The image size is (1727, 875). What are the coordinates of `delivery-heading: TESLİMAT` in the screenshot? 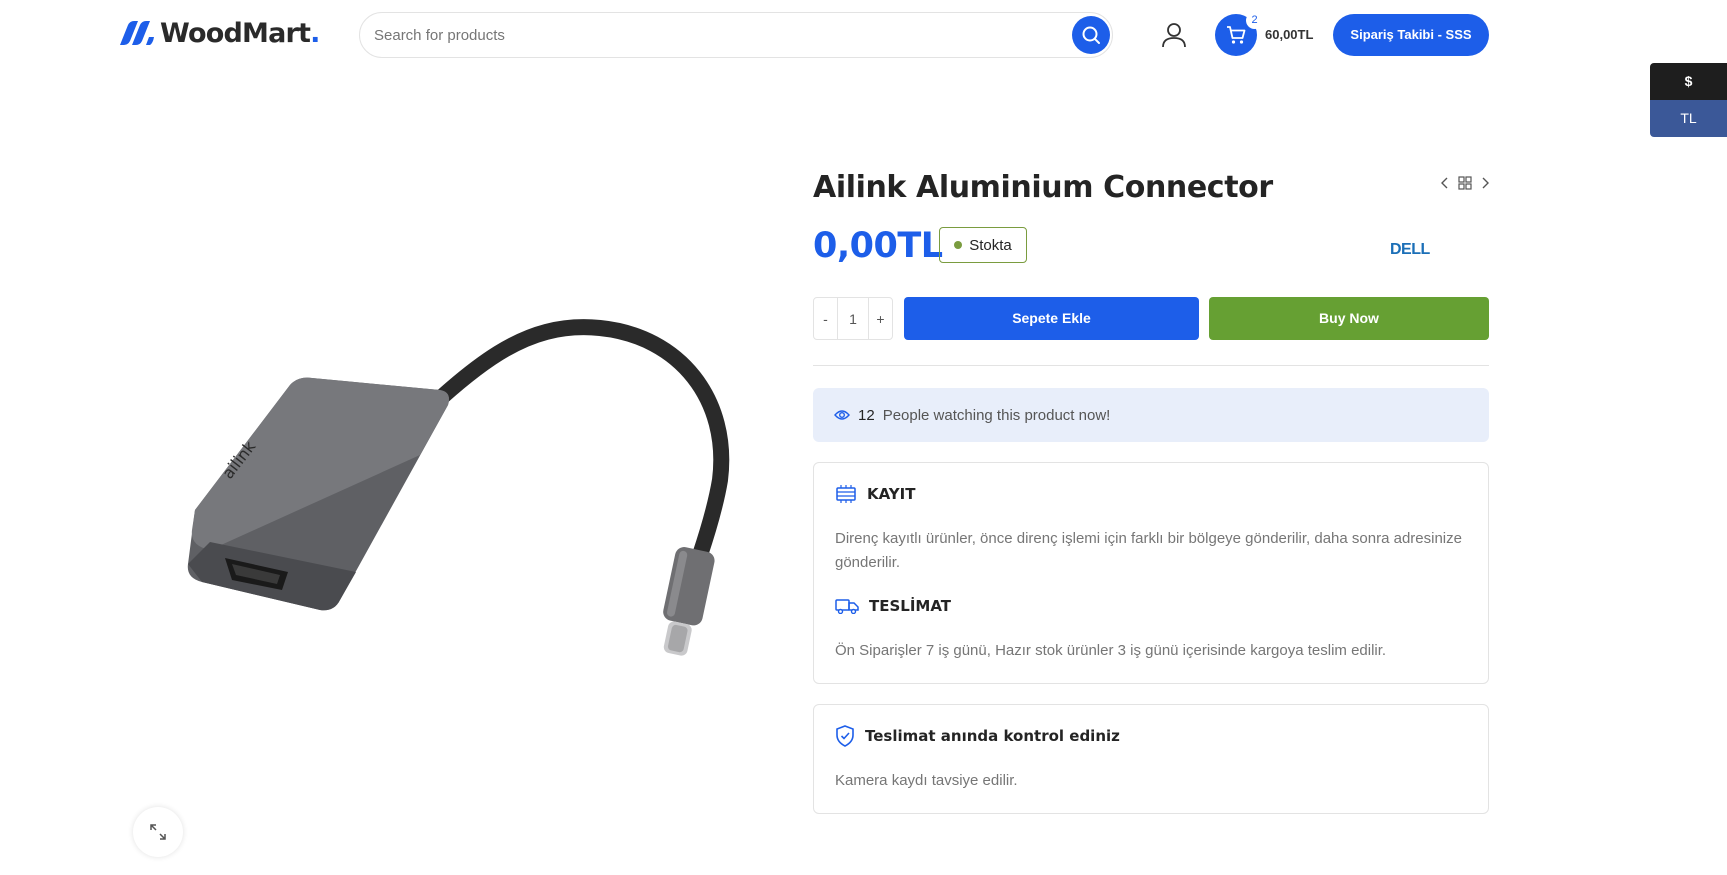 It's located at (893, 606).